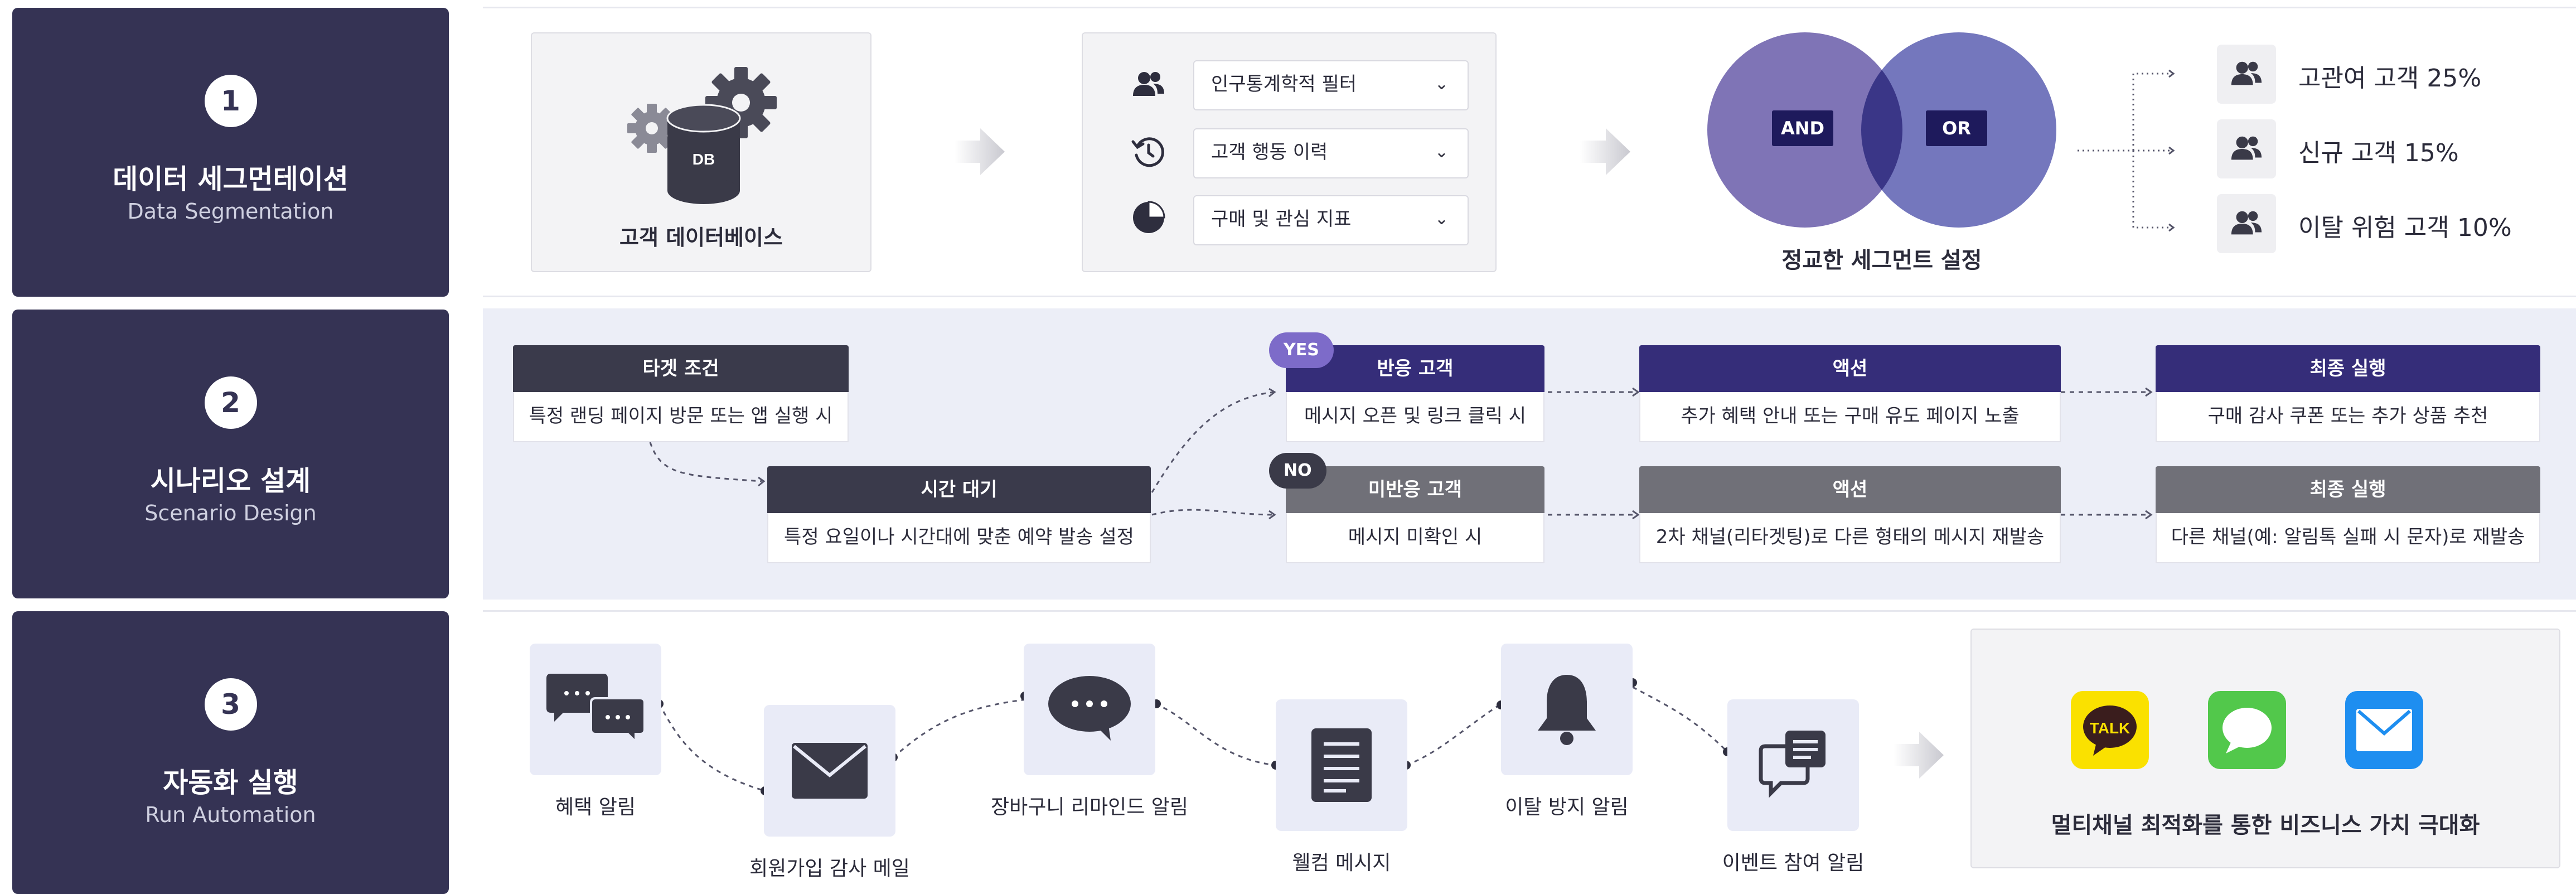  What do you see at coordinates (2405, 228) in the screenshot?
I see `segment-label: 이탈 위험 고객 10%` at bounding box center [2405, 228].